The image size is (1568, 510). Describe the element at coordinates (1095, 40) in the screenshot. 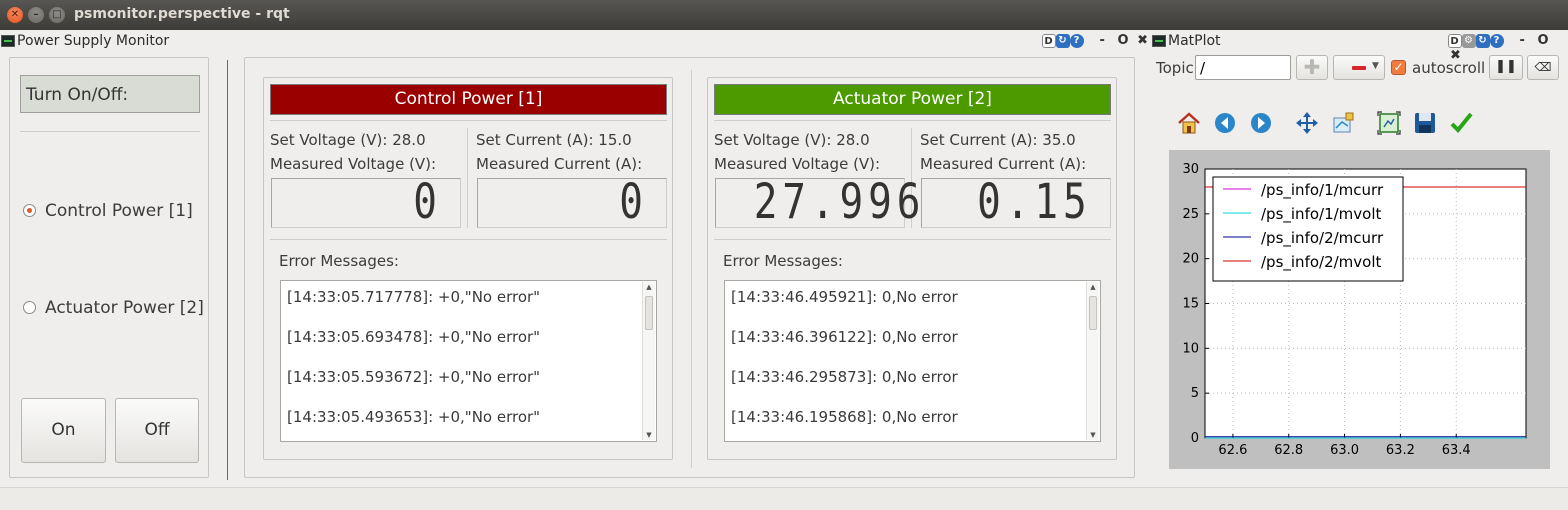

I see `psm-dock-buttons: D ↻? - O ✖` at that location.